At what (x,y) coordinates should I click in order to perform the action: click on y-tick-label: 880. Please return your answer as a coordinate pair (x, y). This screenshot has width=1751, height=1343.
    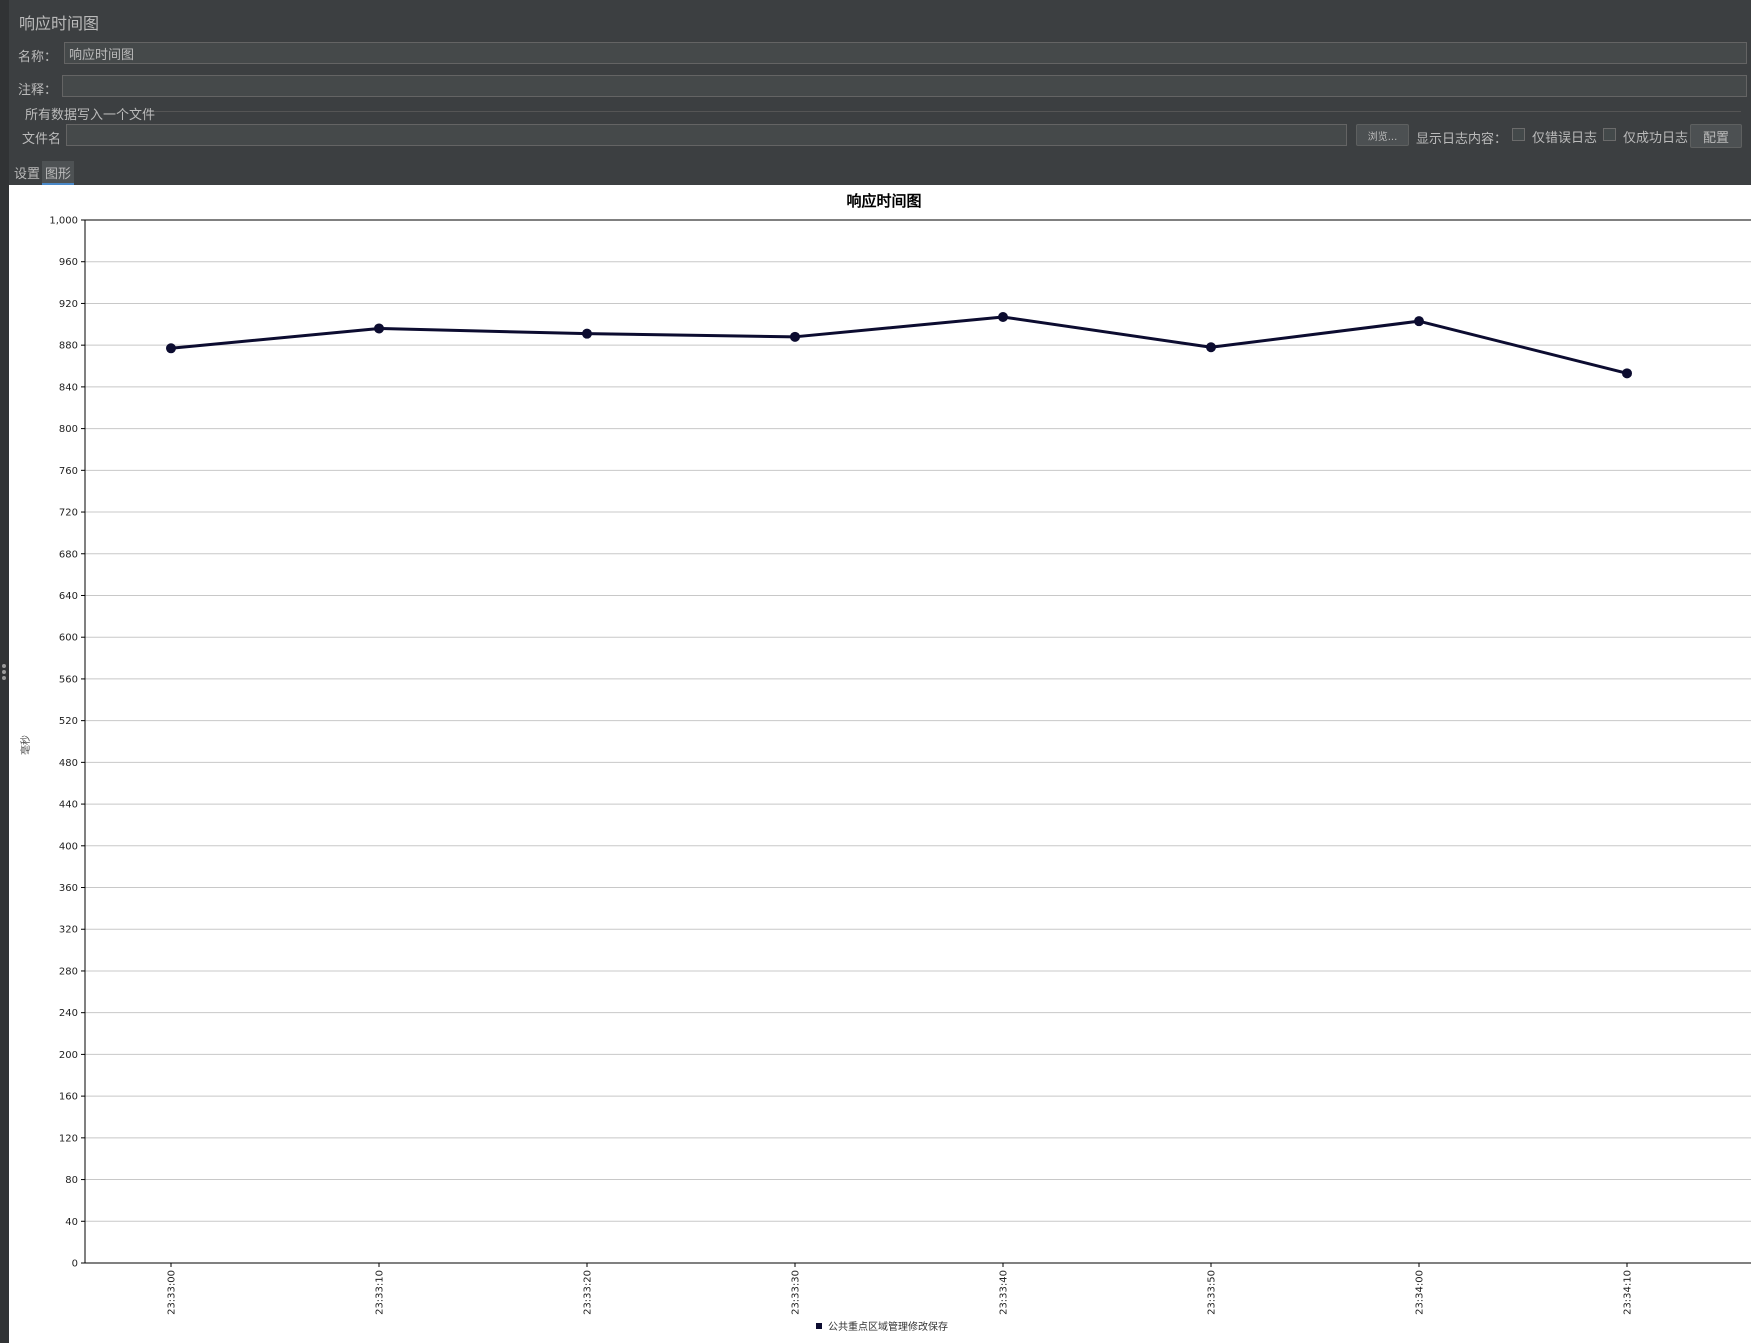
    Looking at the image, I should click on (68, 346).